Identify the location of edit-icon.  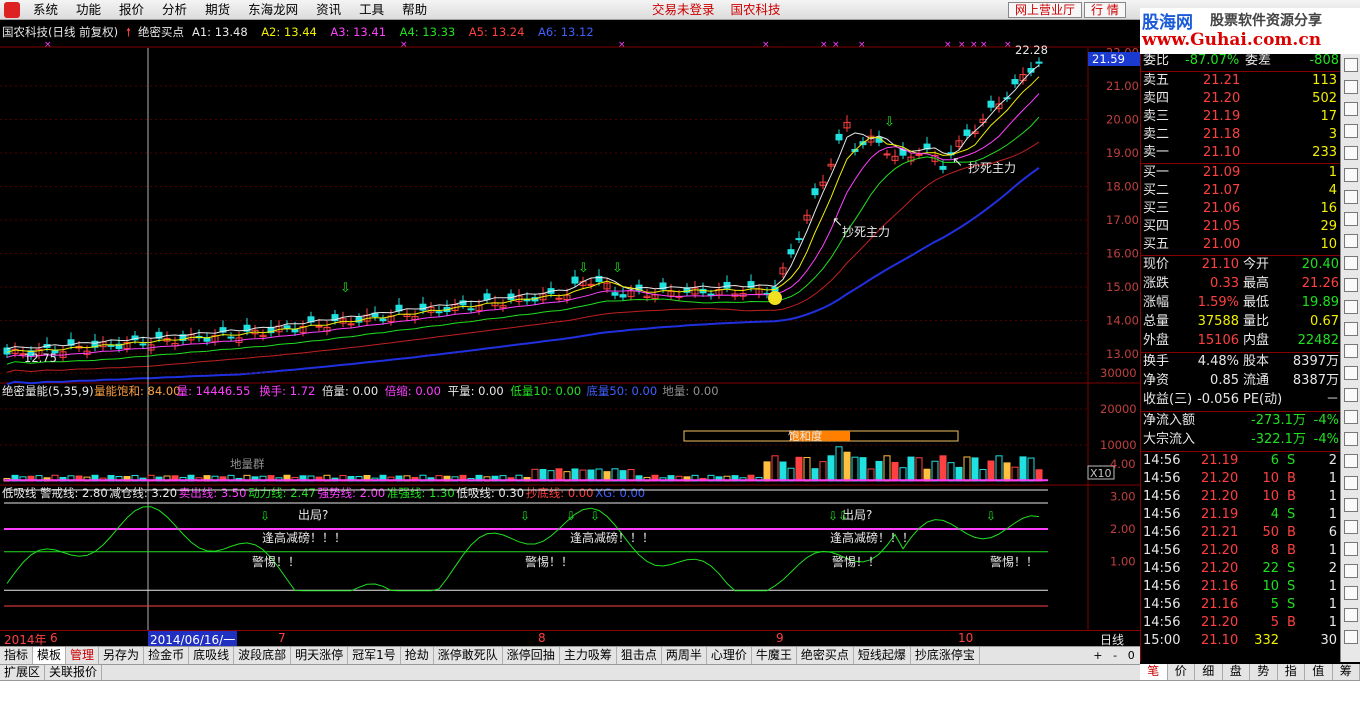
(1351, 439).